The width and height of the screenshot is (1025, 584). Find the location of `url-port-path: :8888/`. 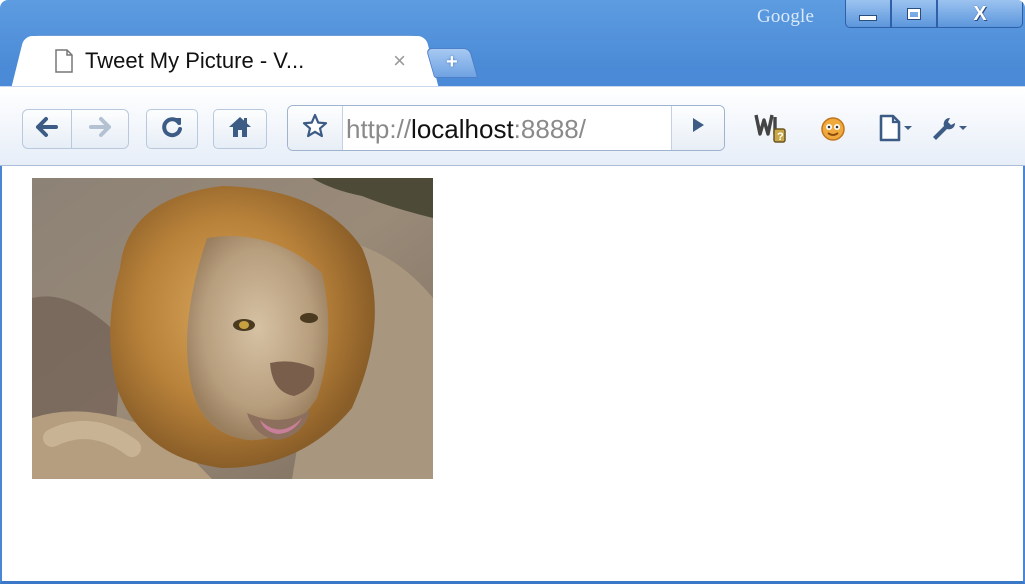

url-port-path: :8888/ is located at coordinates (549, 129).